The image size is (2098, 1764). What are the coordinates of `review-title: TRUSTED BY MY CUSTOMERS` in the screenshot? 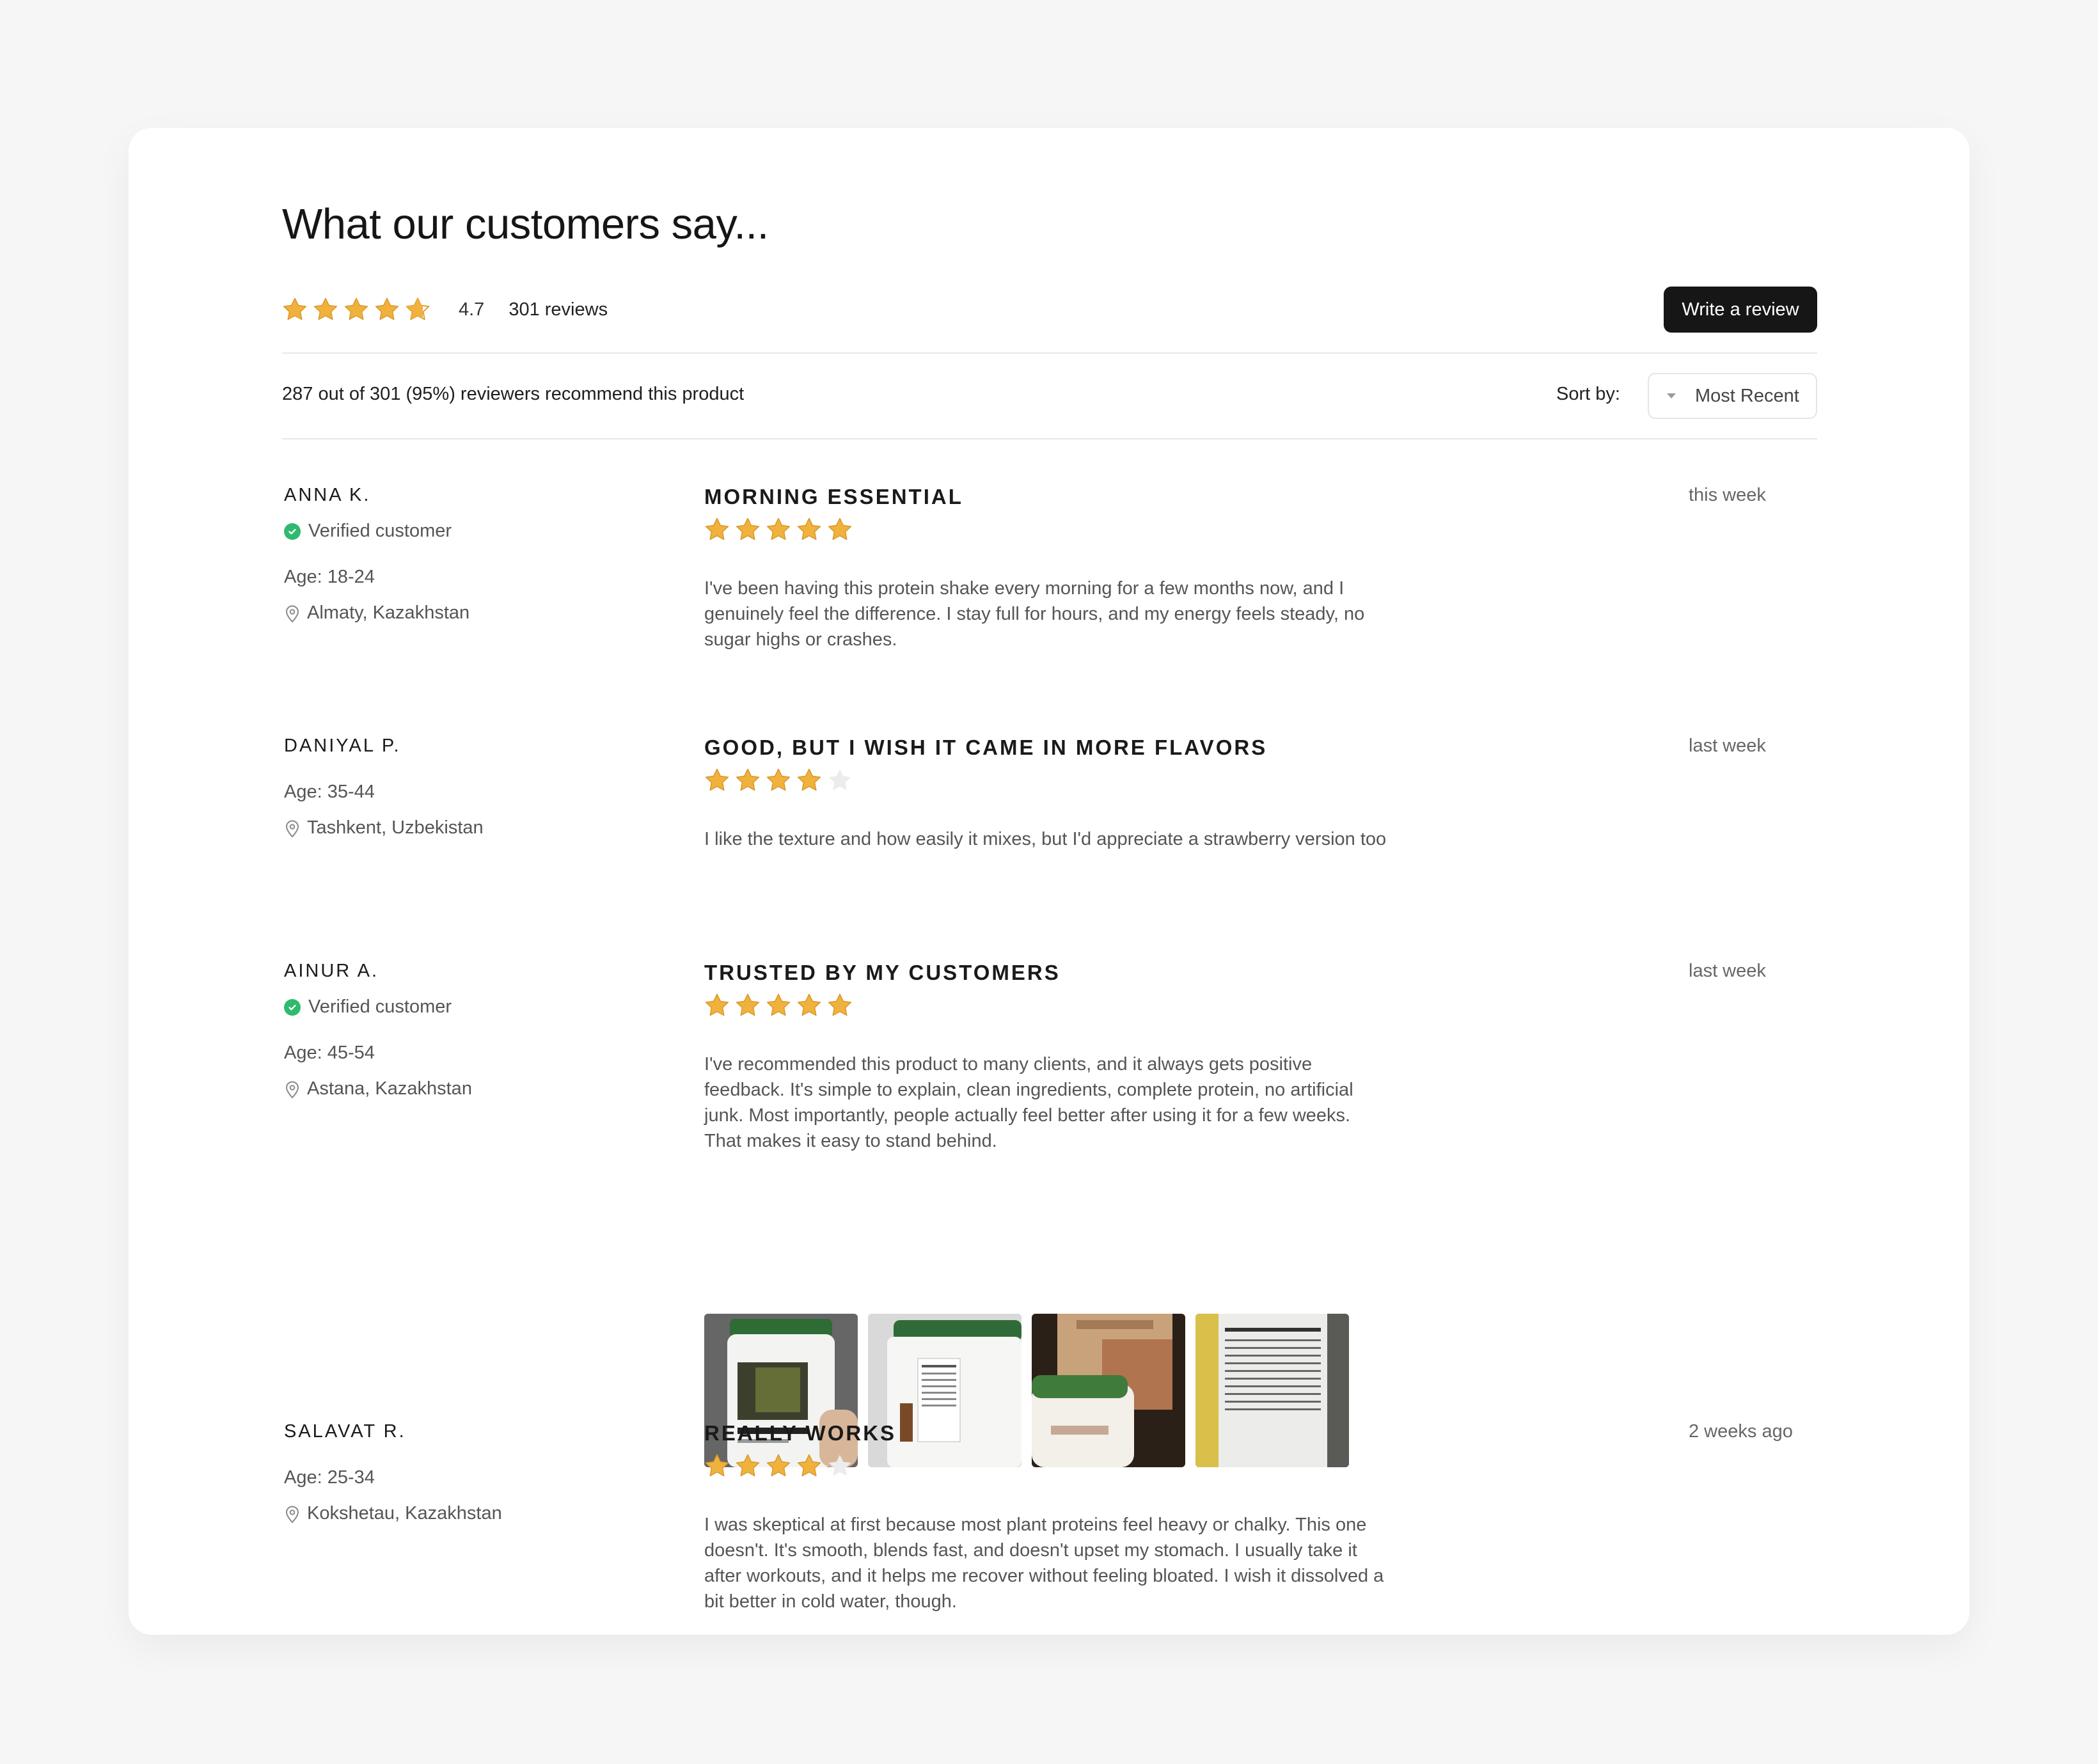 It's located at (882, 973).